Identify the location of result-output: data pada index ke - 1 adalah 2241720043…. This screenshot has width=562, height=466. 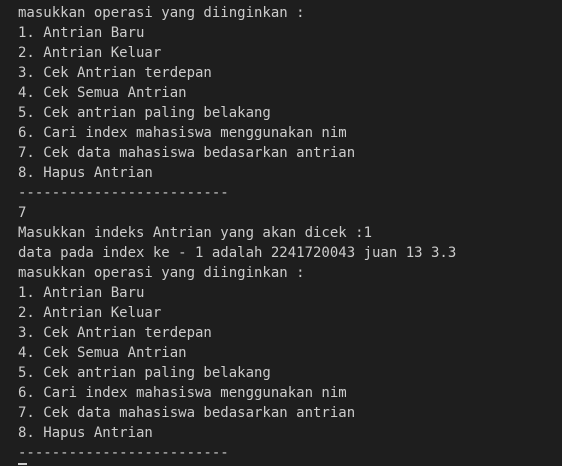
(237, 253).